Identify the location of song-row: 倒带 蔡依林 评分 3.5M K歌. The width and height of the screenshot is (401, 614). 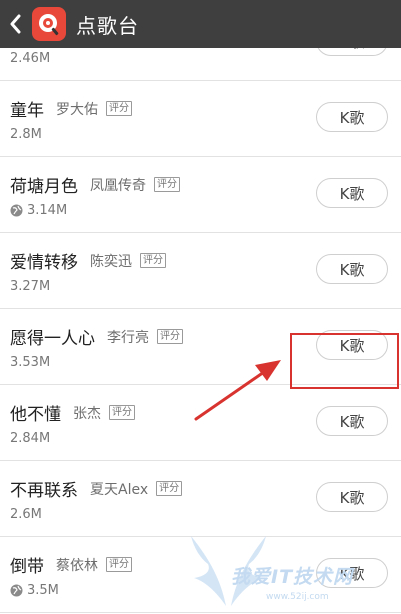
(200, 575).